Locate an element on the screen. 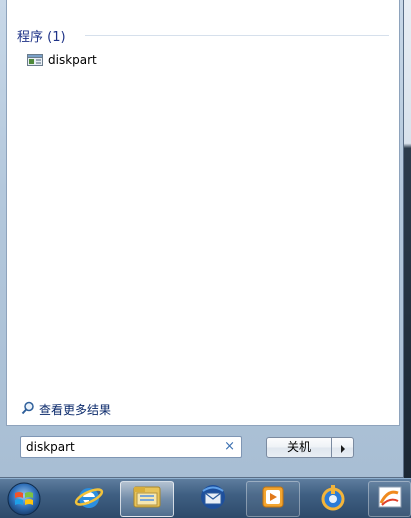 This screenshot has height=518, width=411. media-player-icon is located at coordinates (273, 499).